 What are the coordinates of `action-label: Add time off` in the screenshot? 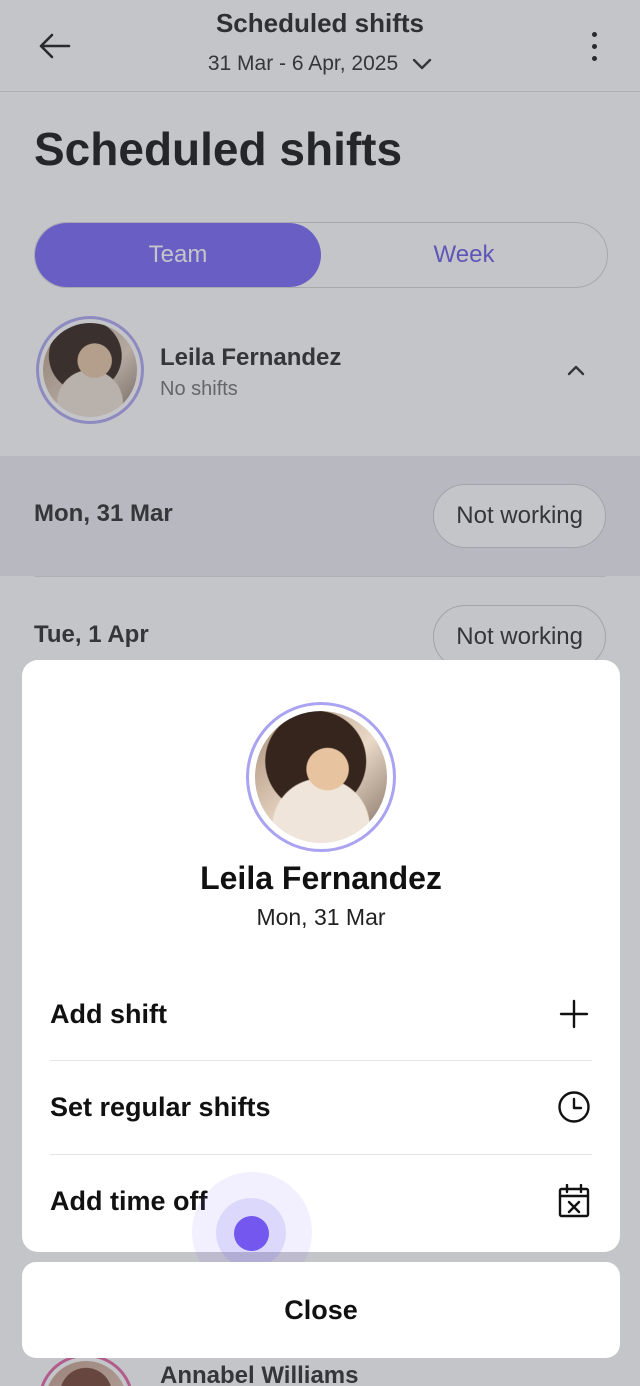 It's located at (129, 1200).